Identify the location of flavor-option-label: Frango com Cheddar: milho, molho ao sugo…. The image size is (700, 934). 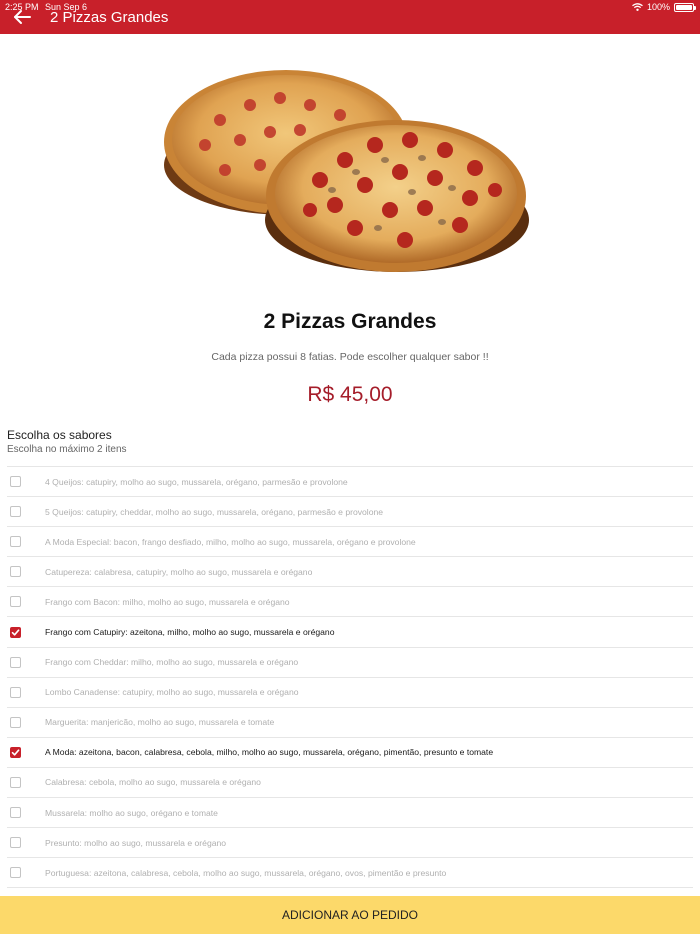
(172, 662).